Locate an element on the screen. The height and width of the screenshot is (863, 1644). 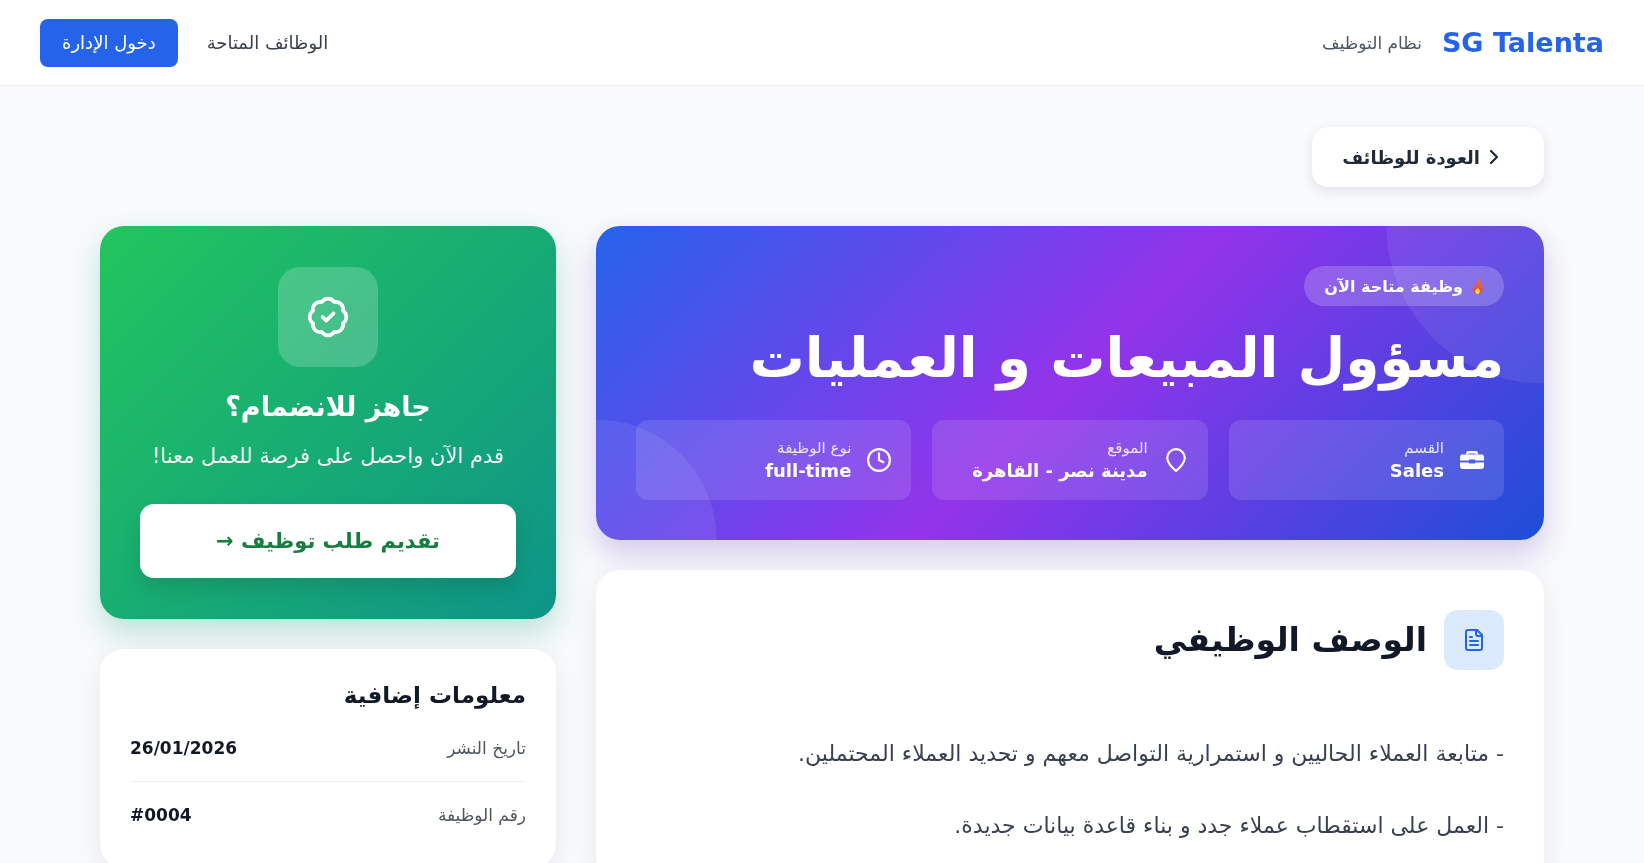
back-button: العودة للوظائف is located at coordinates (1428, 157).